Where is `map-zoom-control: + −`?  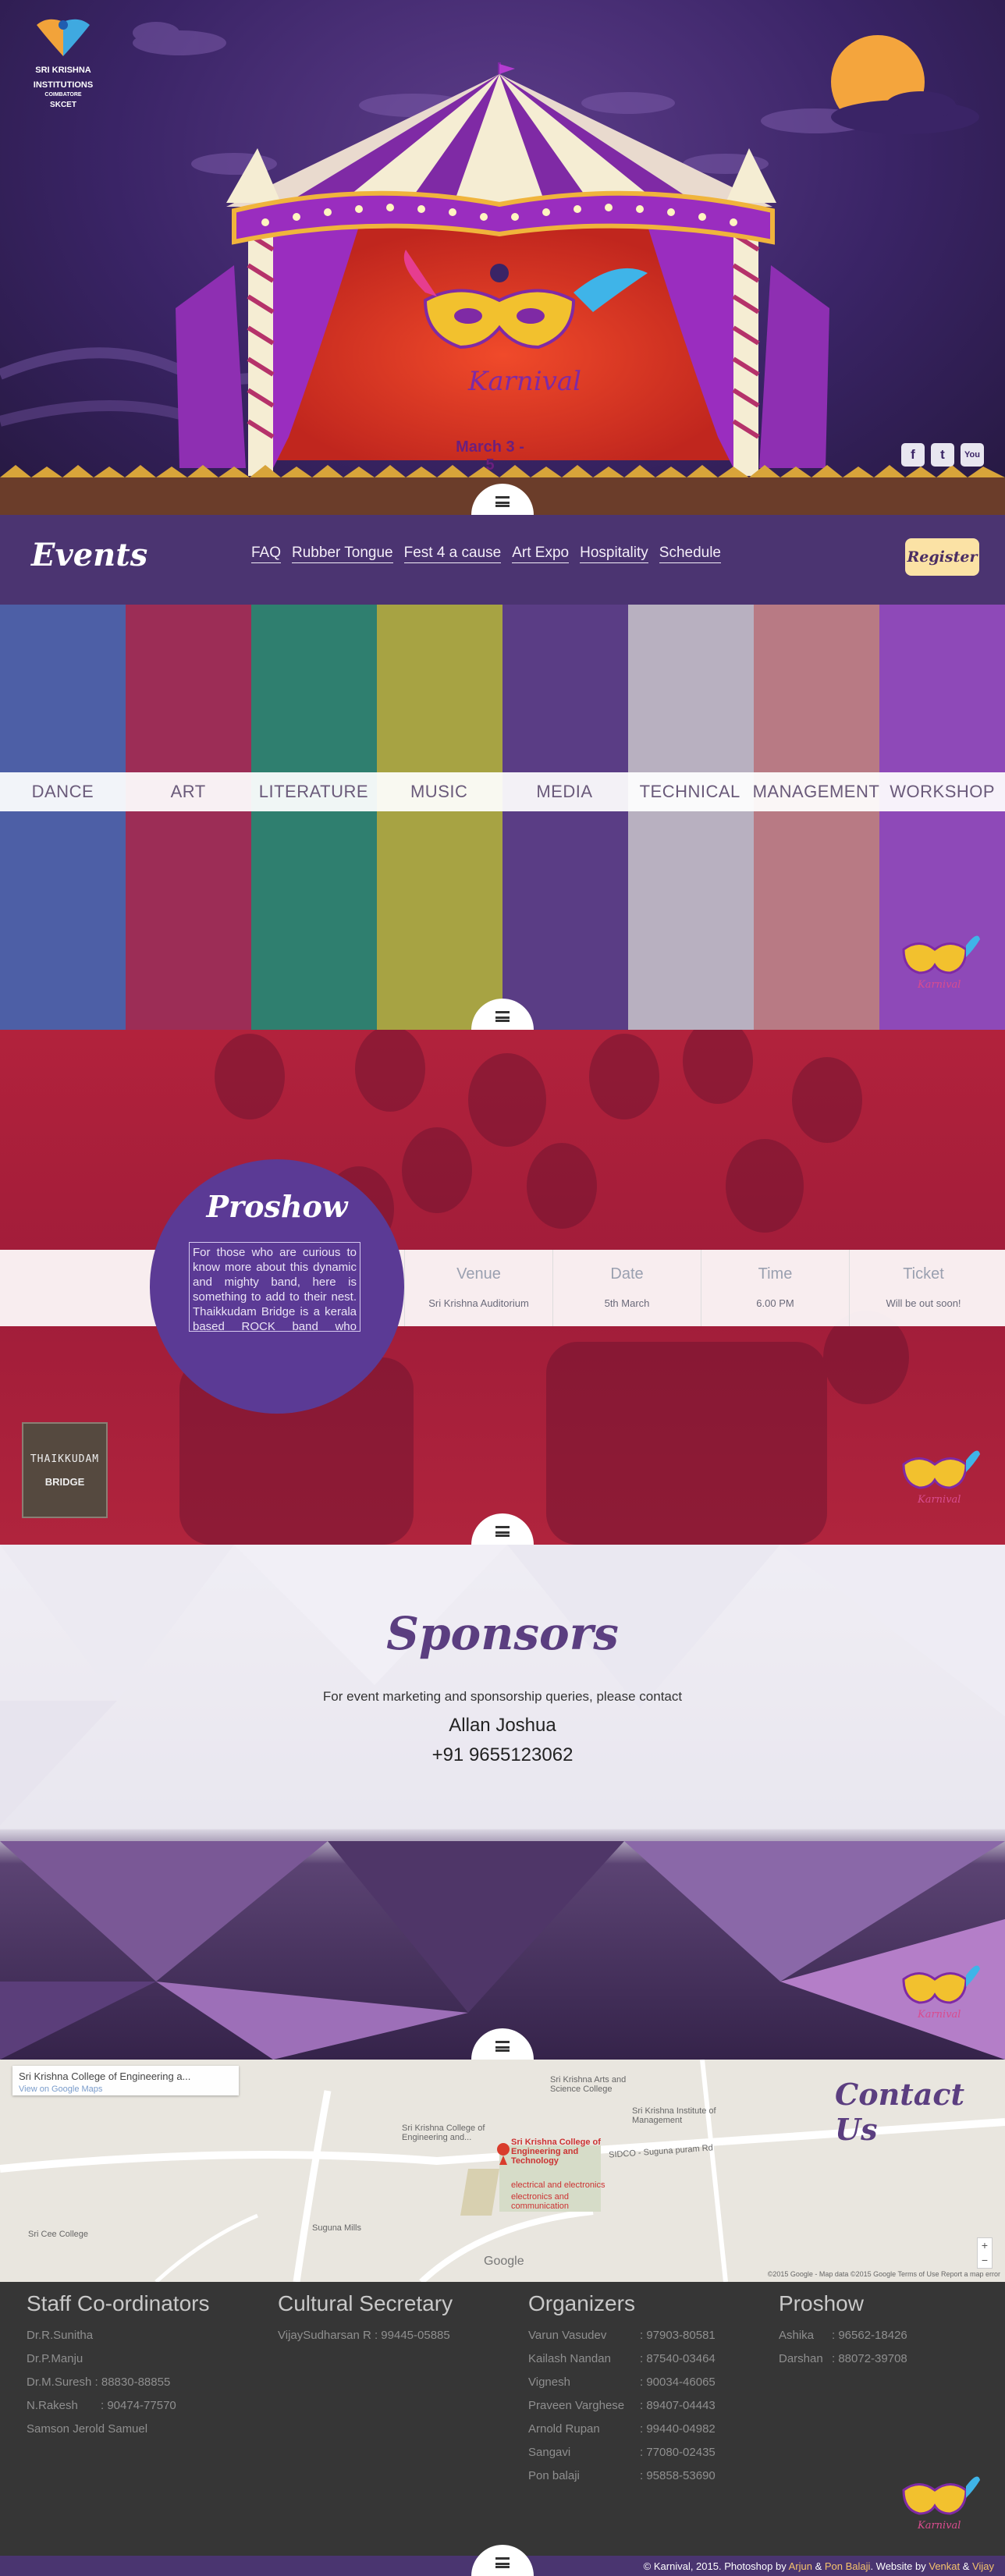 map-zoom-control: + − is located at coordinates (985, 2253).